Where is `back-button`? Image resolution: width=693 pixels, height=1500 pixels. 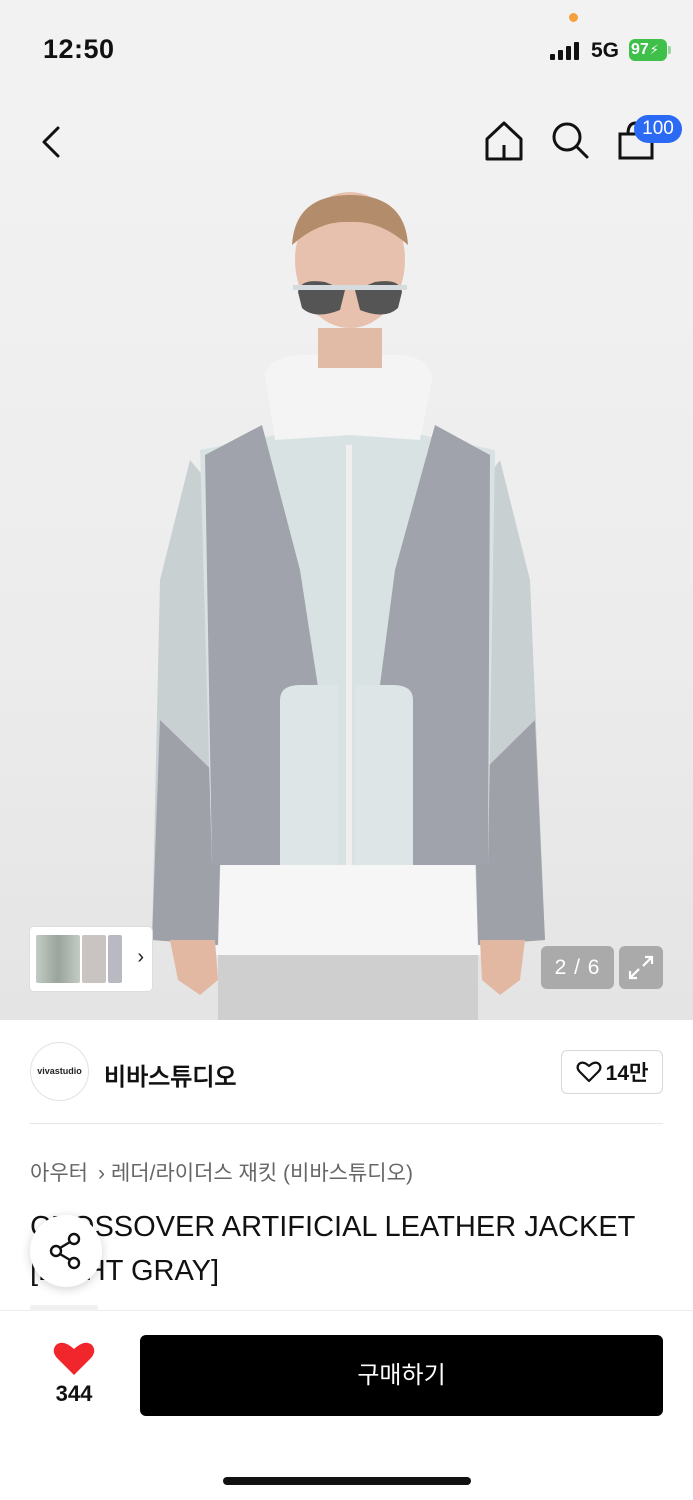 back-button is located at coordinates (54, 142).